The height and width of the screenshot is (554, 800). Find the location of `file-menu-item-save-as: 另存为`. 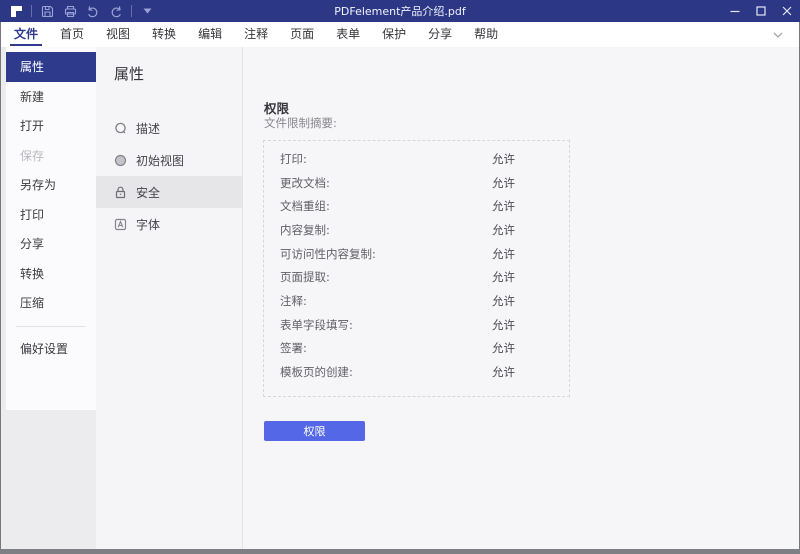

file-menu-item-save-as: 另存为 is located at coordinates (51, 185).